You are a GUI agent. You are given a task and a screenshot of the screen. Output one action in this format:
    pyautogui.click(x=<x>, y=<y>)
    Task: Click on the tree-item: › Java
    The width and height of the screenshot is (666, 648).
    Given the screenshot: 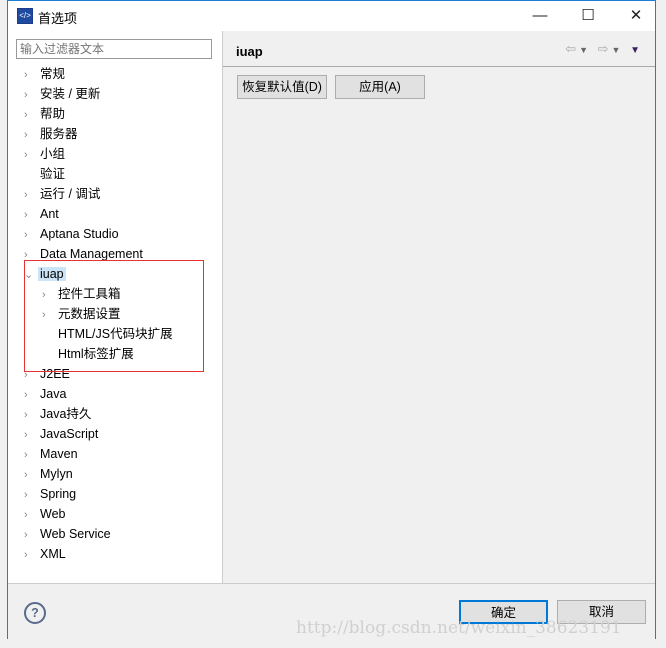 What is the action you would take?
    pyautogui.click(x=46, y=394)
    